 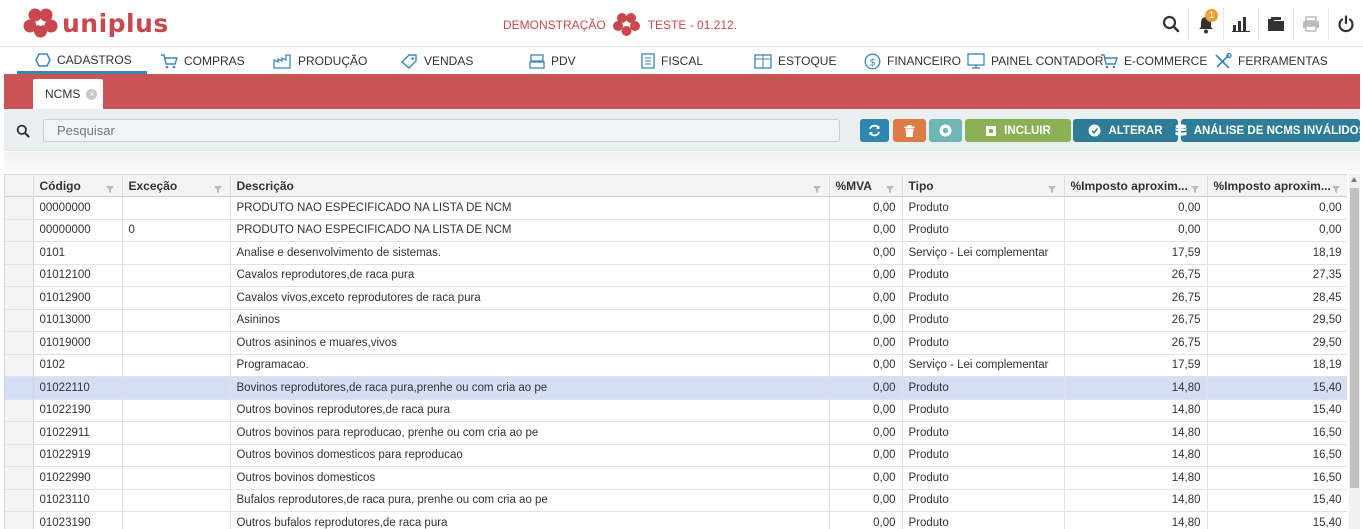 What do you see at coordinates (1125, 130) in the screenshot?
I see `alterar-button: ALTERAR` at bounding box center [1125, 130].